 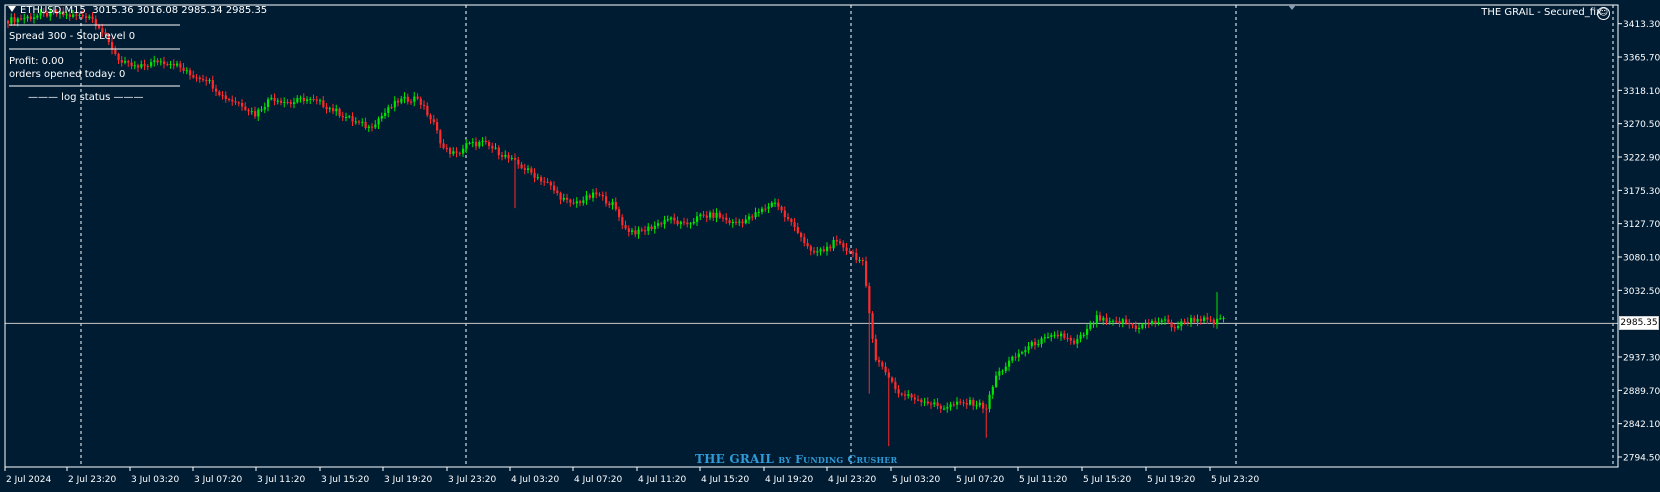 What do you see at coordinates (1541, 13) in the screenshot?
I see `expert-advisor-title: THE GRAIL - Secured_fix` at bounding box center [1541, 13].